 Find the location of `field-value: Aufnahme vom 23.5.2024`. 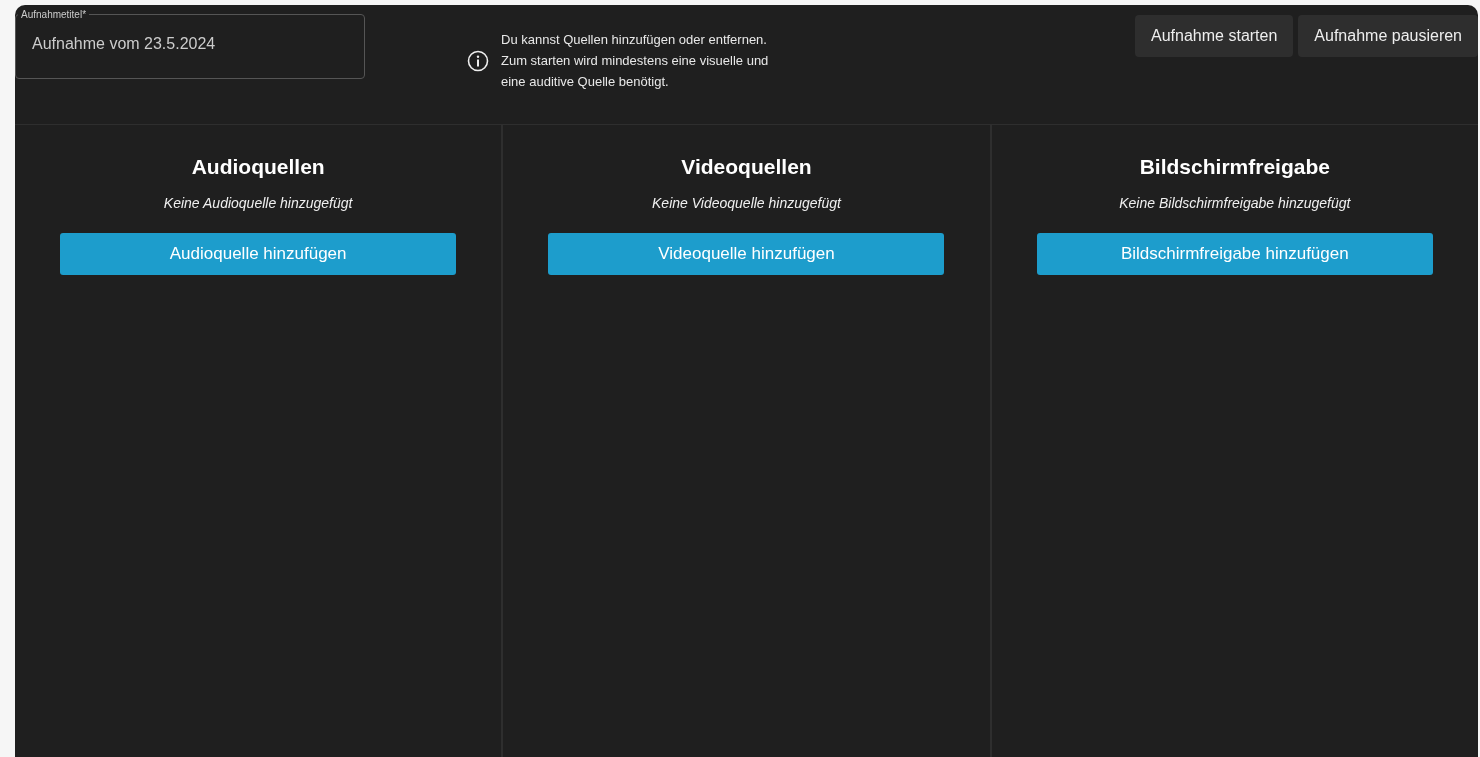

field-value: Aufnahme vom 23.5.2024 is located at coordinates (124, 44).